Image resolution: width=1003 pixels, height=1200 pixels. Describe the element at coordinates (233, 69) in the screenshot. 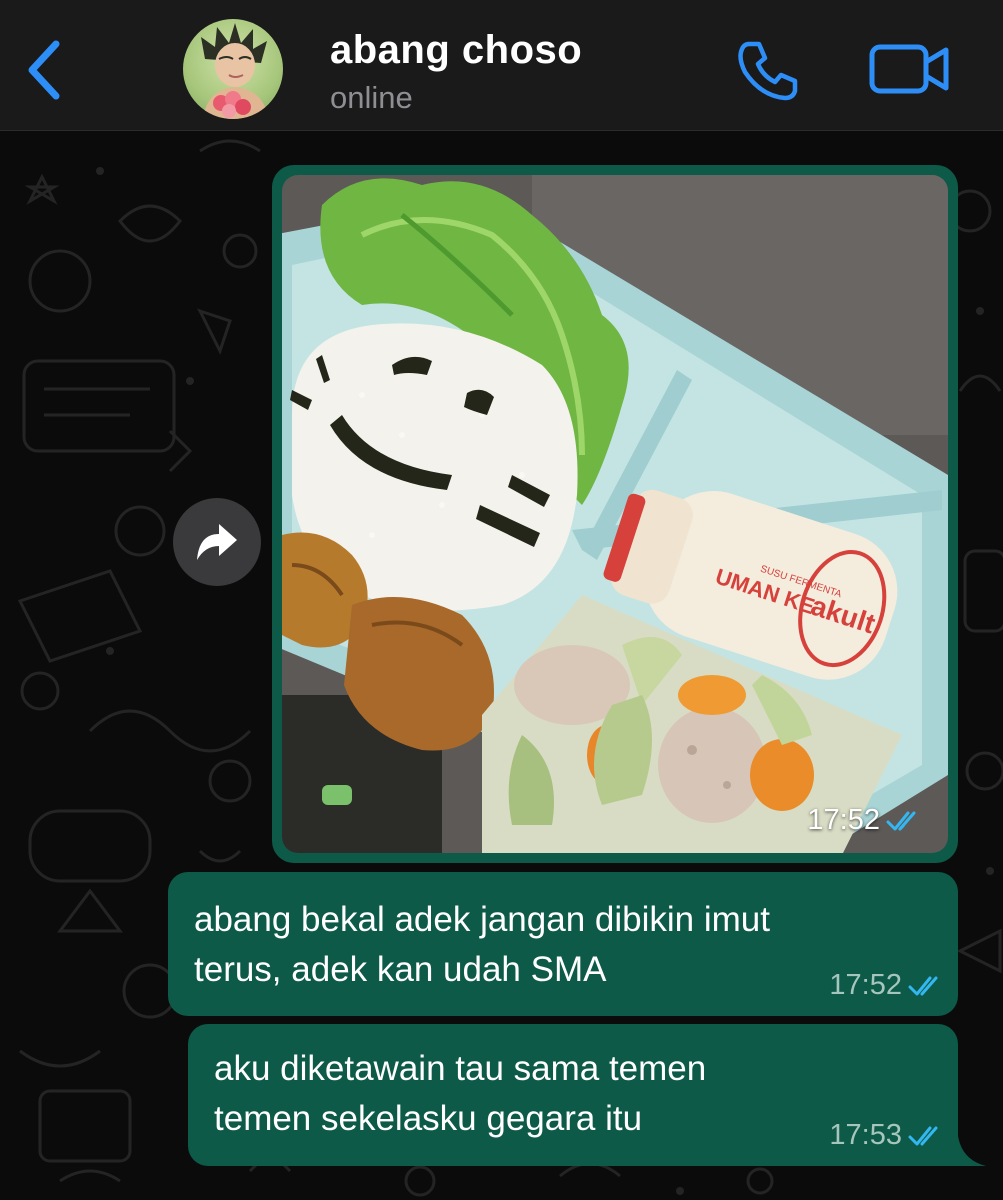

I see `avatar` at that location.